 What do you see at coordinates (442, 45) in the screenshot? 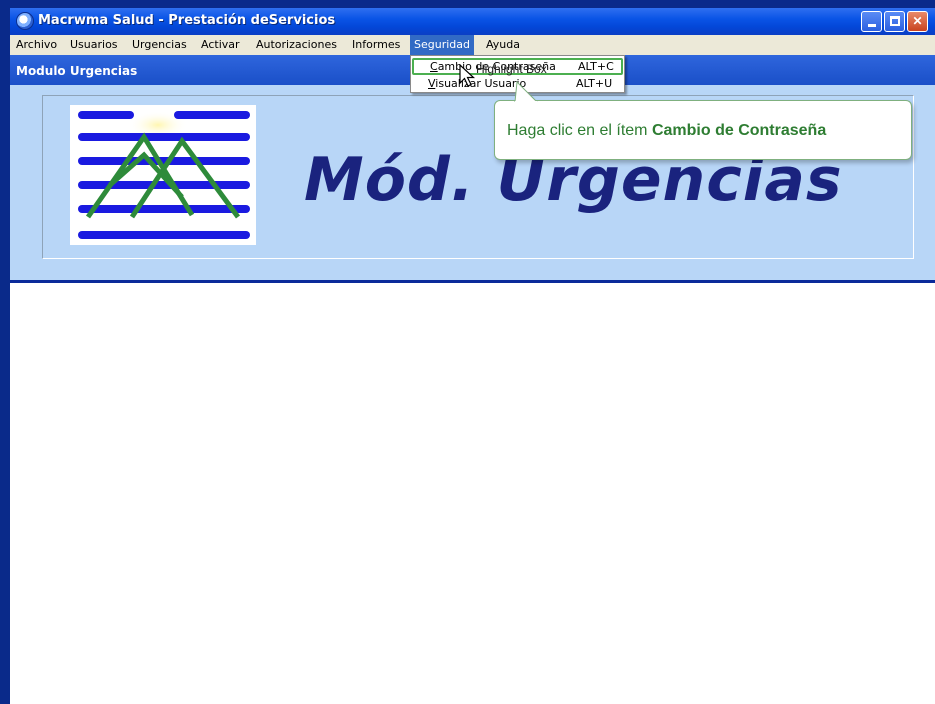
I see `menu-seguridad: Seguridad` at bounding box center [442, 45].